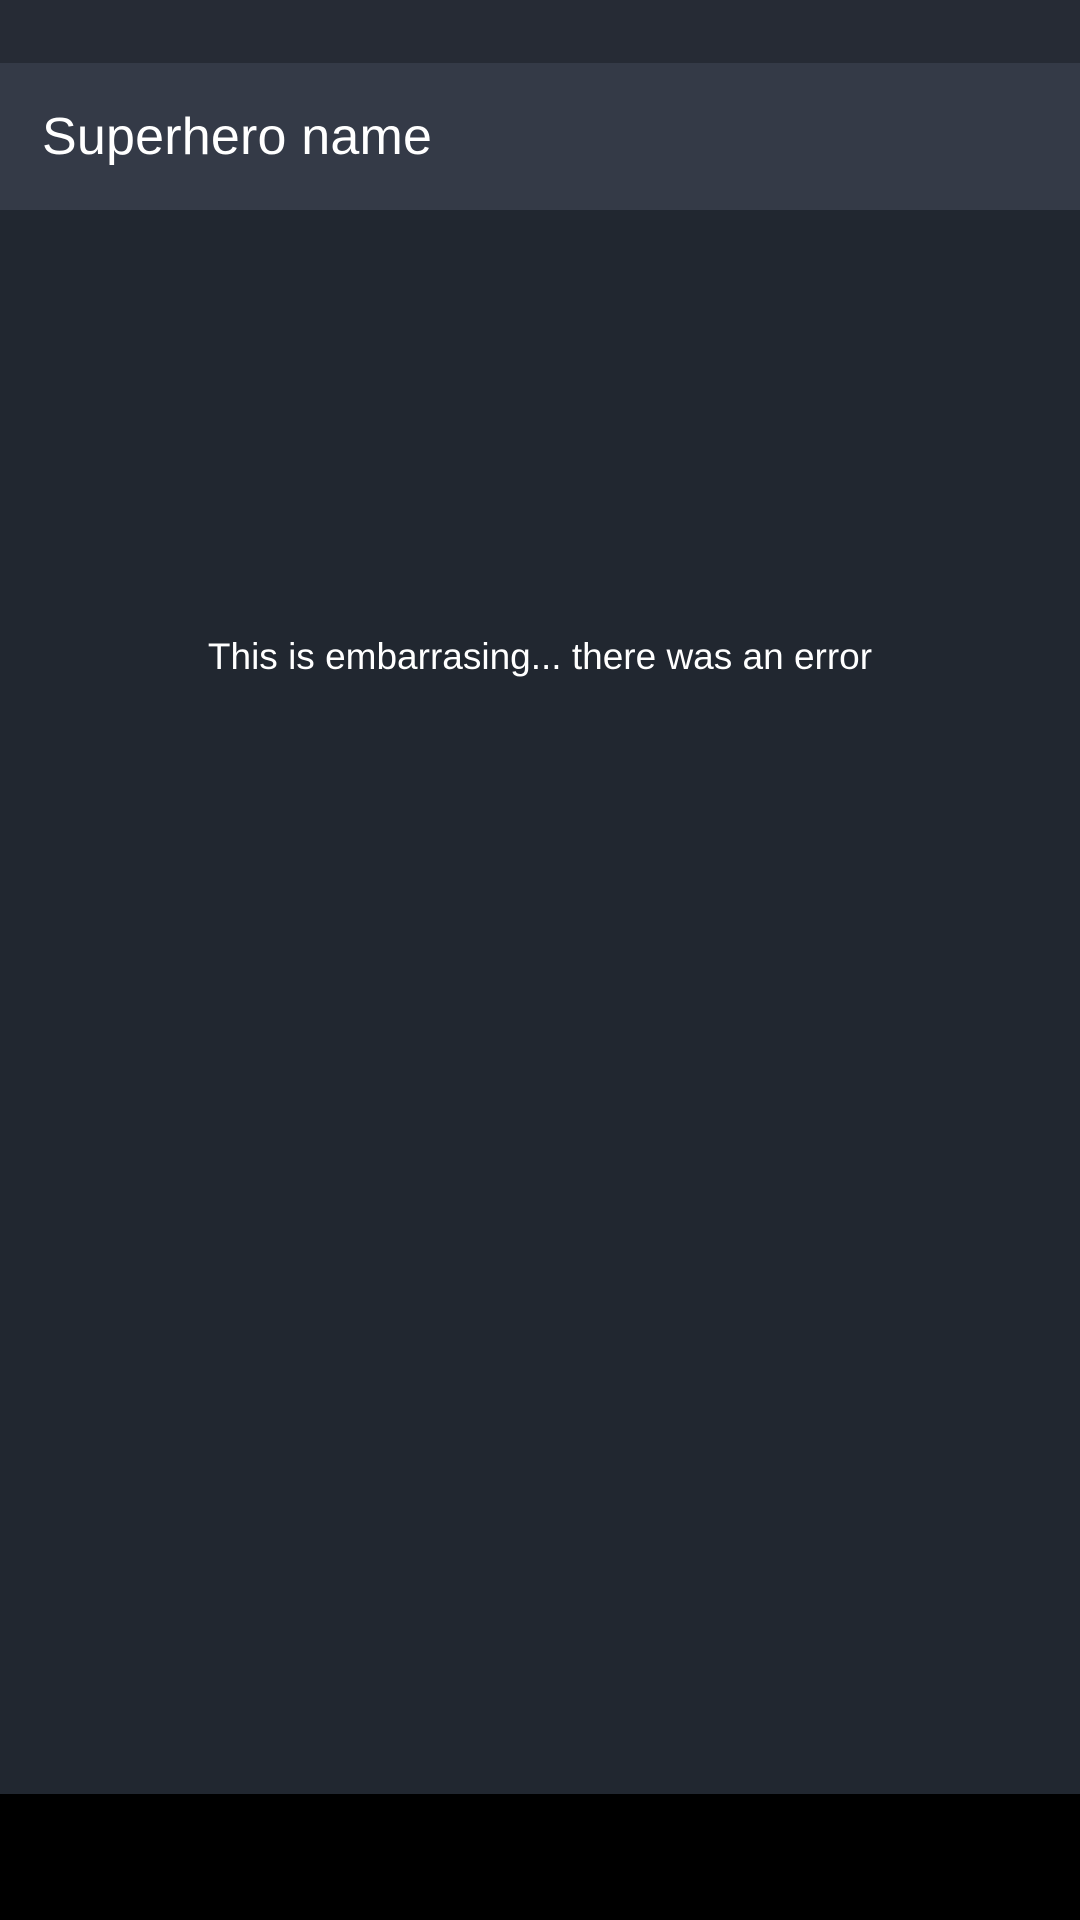 This screenshot has width=1080, height=1920. I want to click on navigation-bar, so click(540, 1857).